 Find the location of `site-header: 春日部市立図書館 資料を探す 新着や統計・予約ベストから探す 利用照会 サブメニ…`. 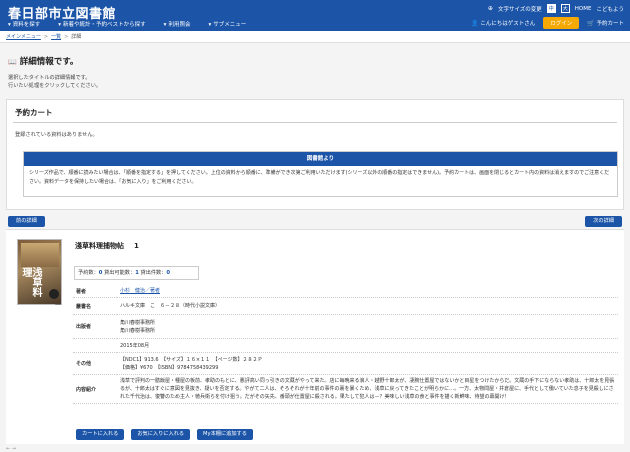

site-header: 春日部市立図書館 資料を探す 新着や統計・予約ベストから探す 利用照会 サブメニ… is located at coordinates (315, 15).